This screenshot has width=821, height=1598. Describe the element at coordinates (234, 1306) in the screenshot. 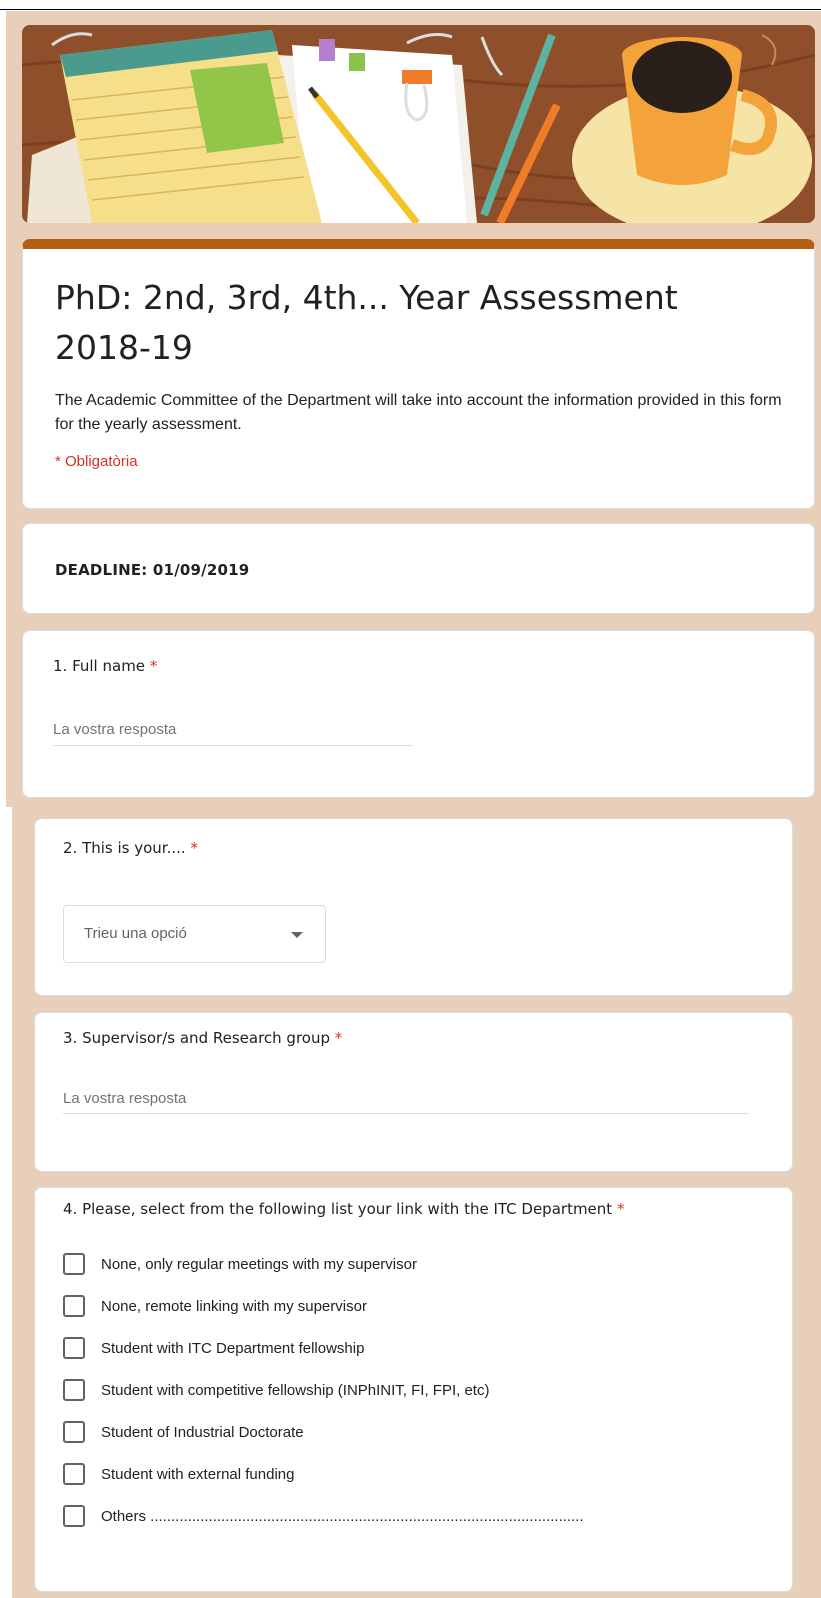

I see `option-label: None, remote linking with my supervisor` at that location.